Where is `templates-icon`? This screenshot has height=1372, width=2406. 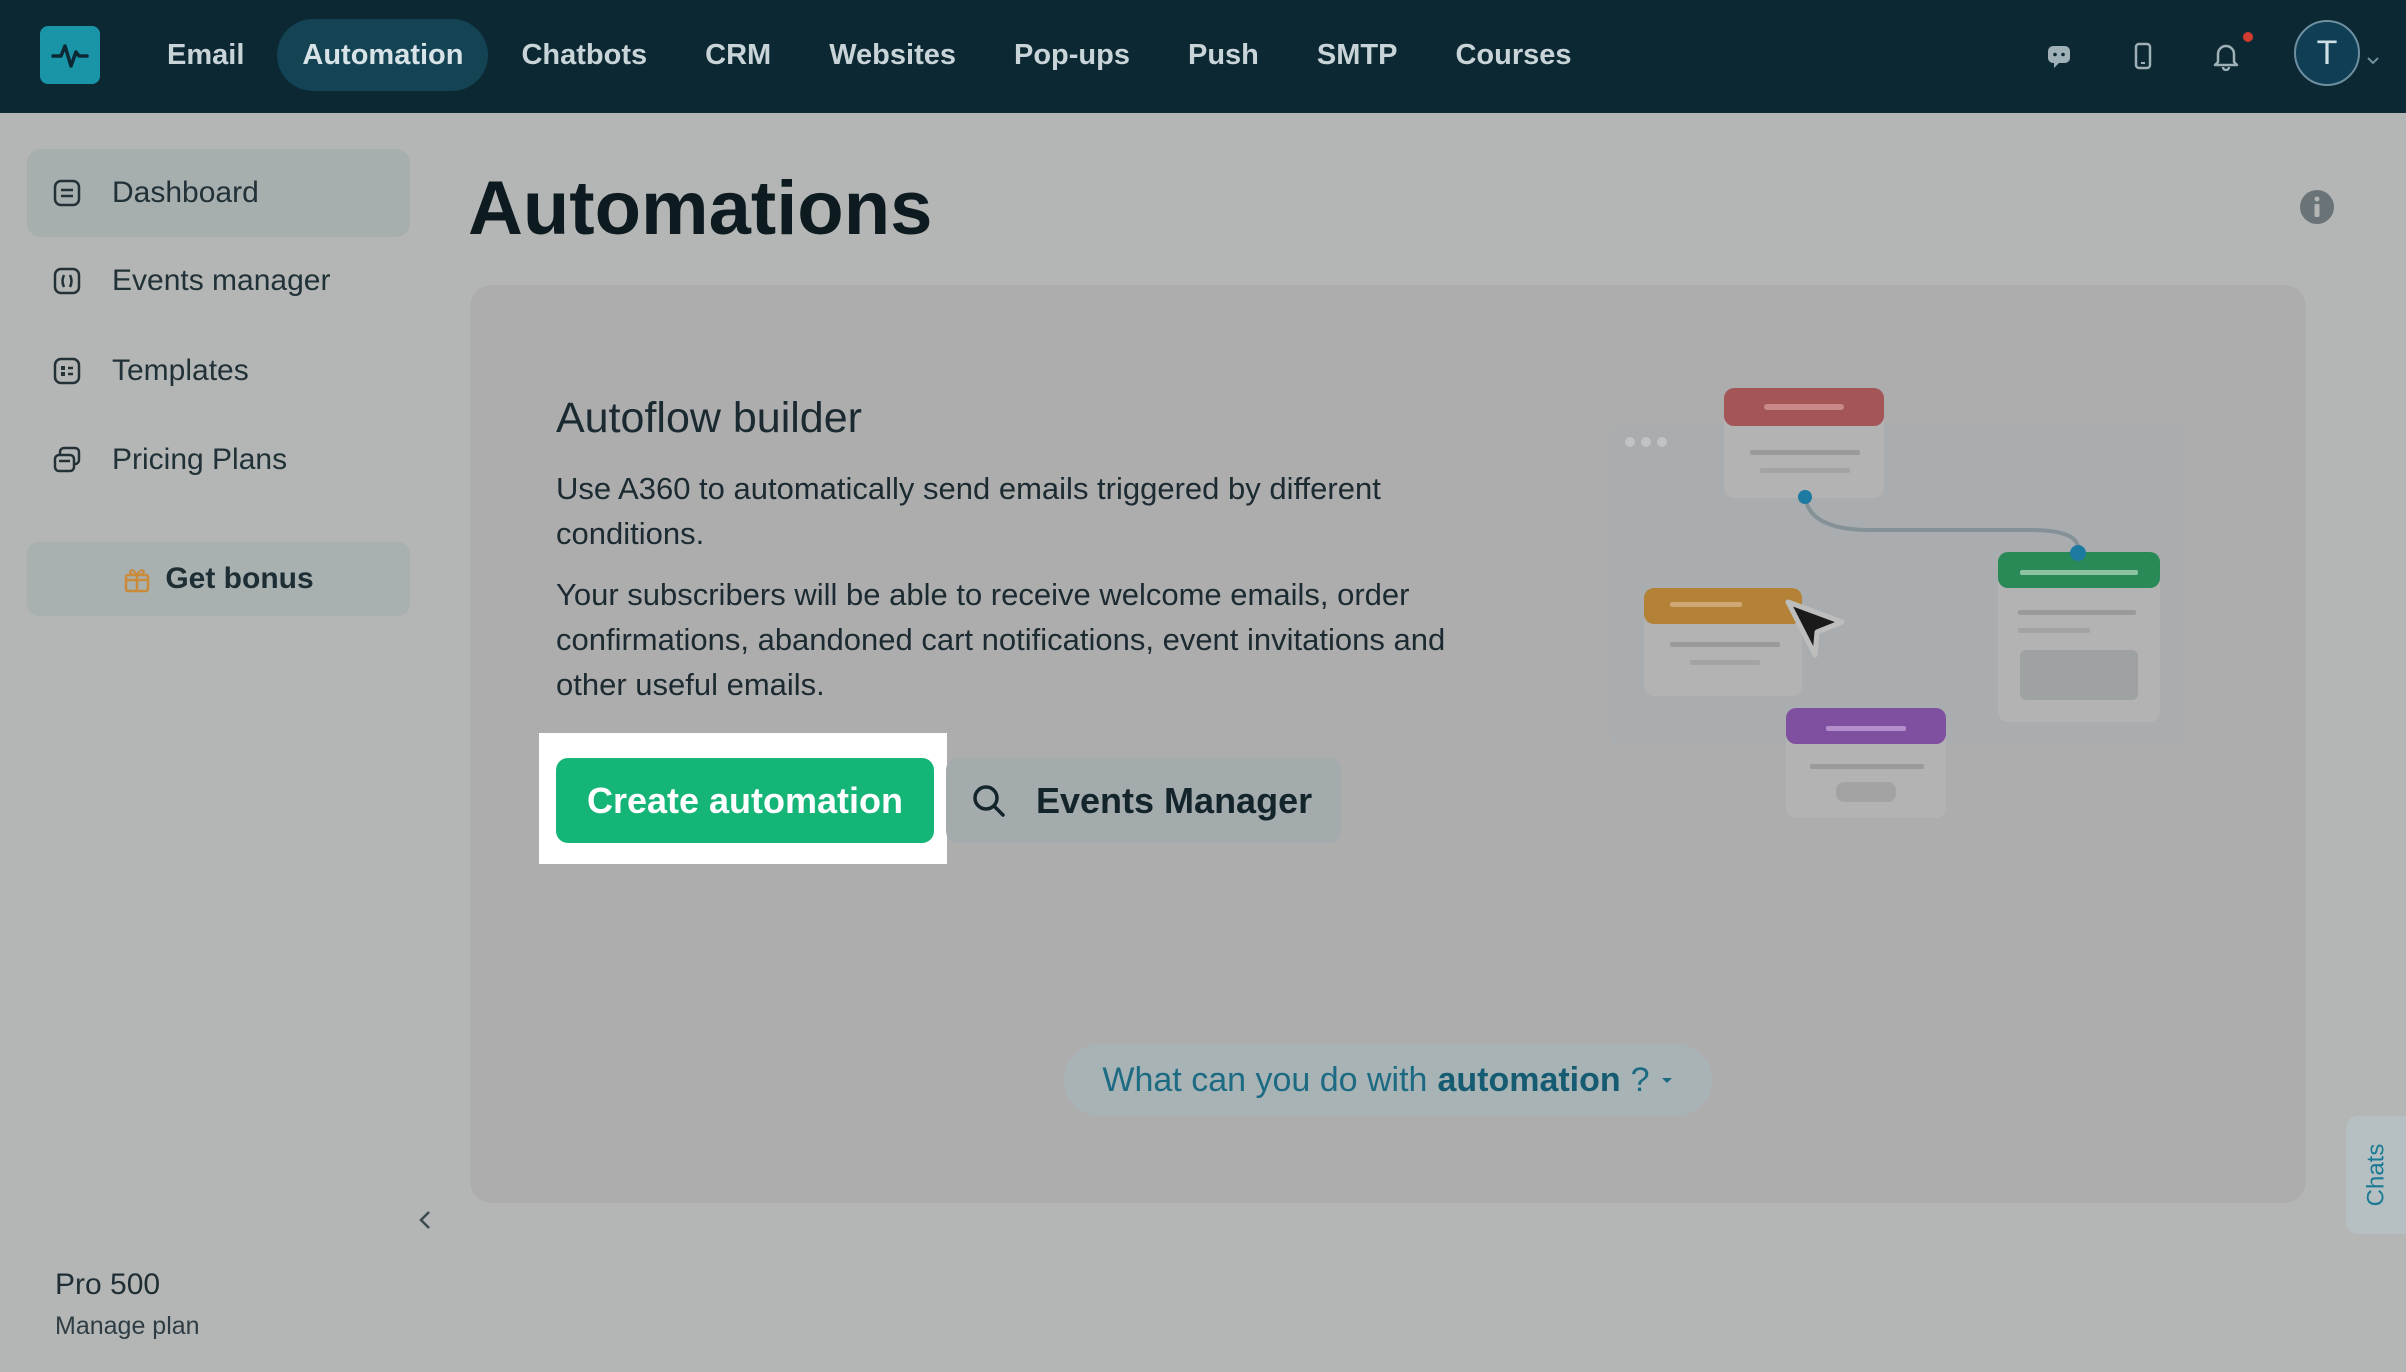 templates-icon is located at coordinates (67, 371).